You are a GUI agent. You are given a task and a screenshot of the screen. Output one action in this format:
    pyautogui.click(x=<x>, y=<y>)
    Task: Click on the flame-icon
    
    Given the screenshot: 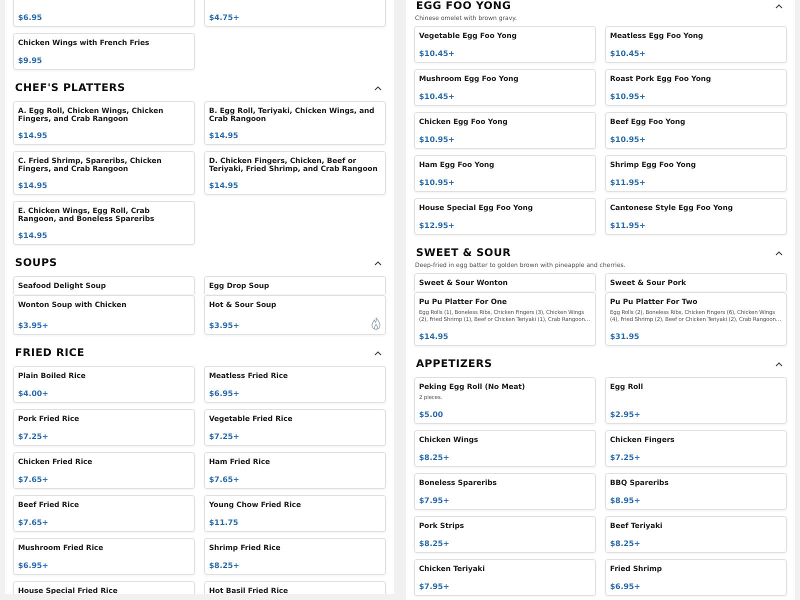 What is the action you would take?
    pyautogui.click(x=376, y=323)
    